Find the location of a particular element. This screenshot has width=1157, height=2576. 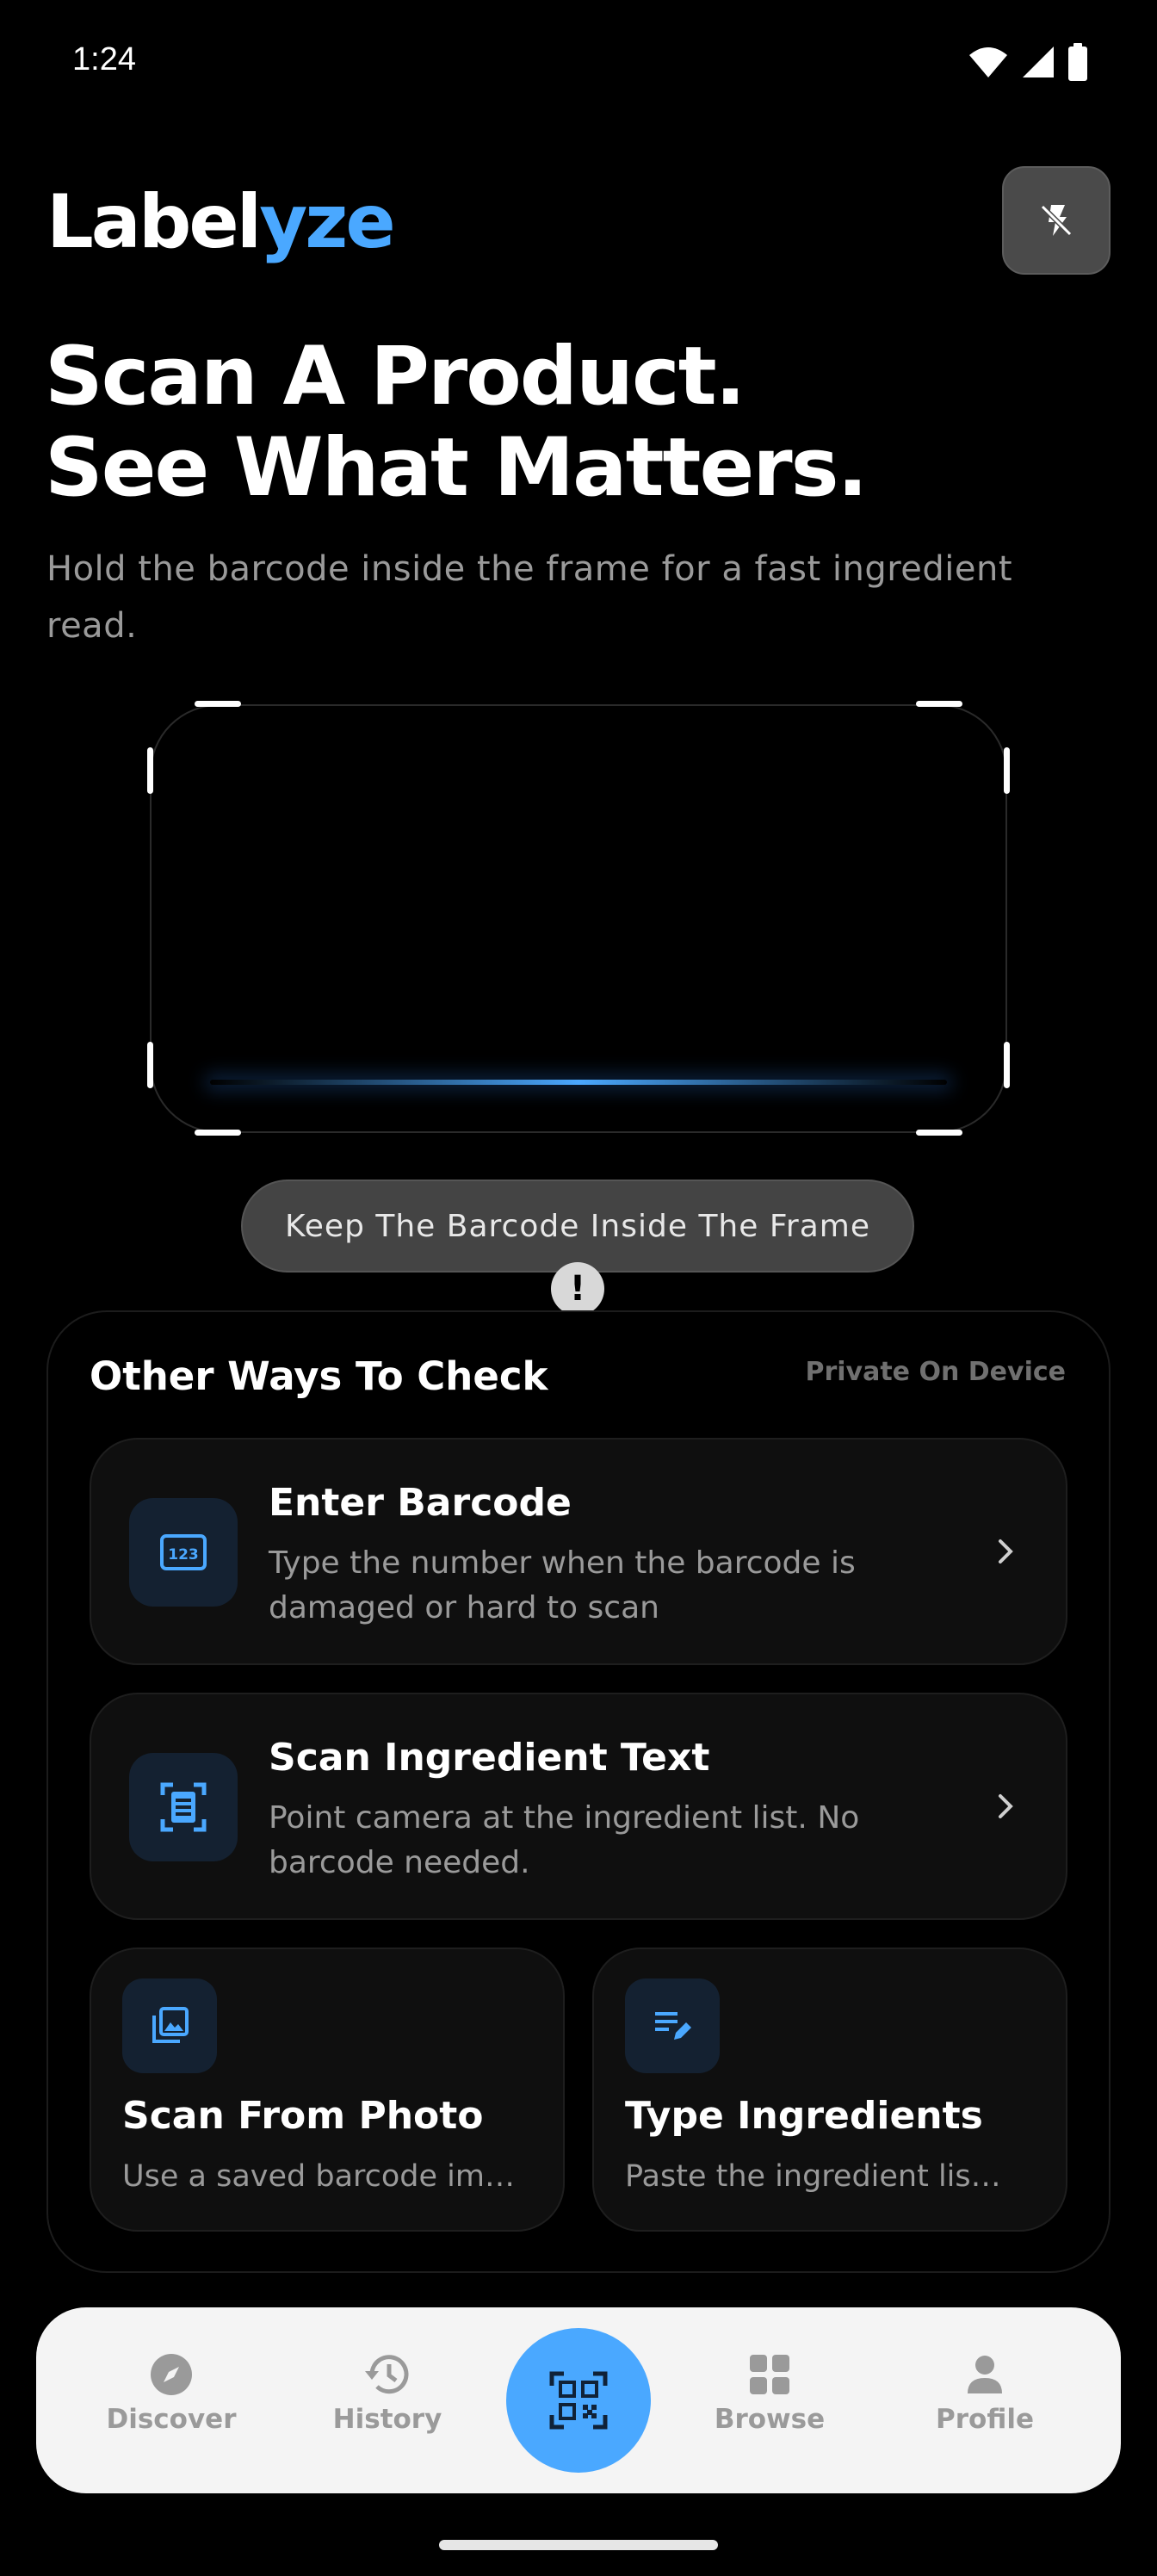

wifi-icon is located at coordinates (988, 62).